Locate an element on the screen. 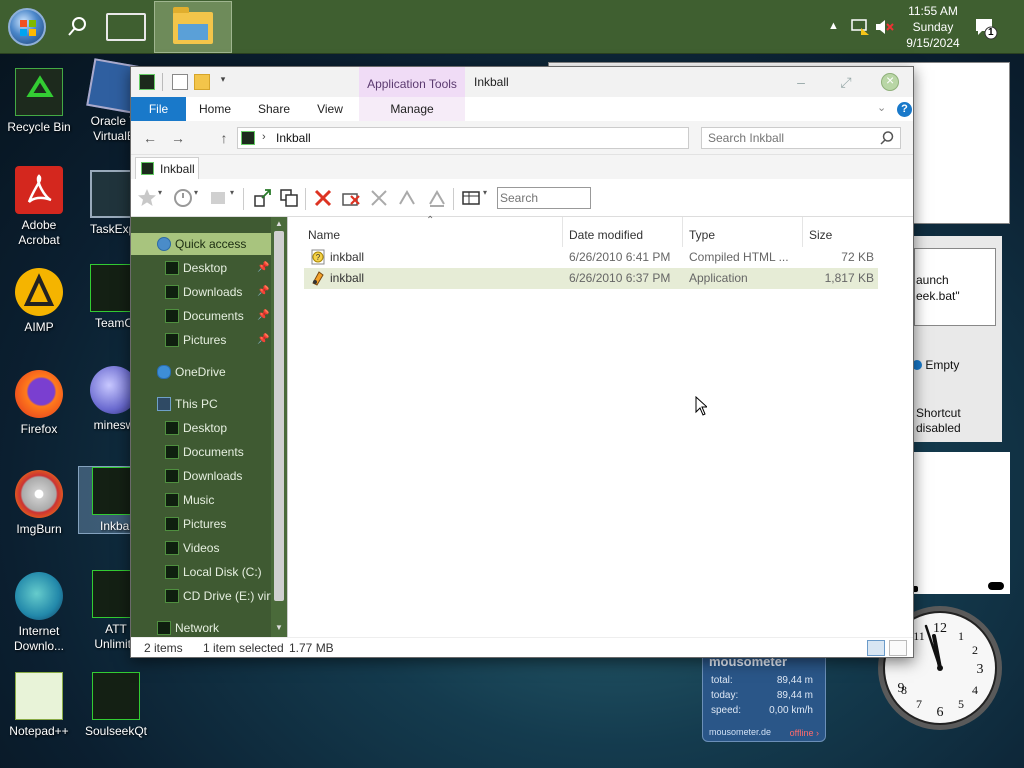  desktop-icon-recycle-bin: Recycle Bin is located at coordinates (39, 101).